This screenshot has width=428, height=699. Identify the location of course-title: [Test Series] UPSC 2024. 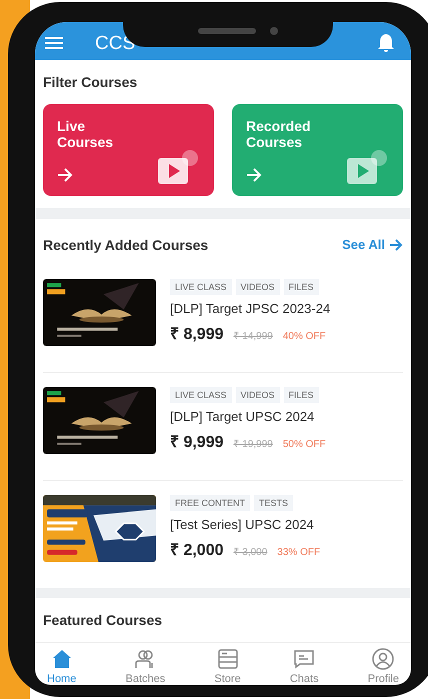
(245, 524).